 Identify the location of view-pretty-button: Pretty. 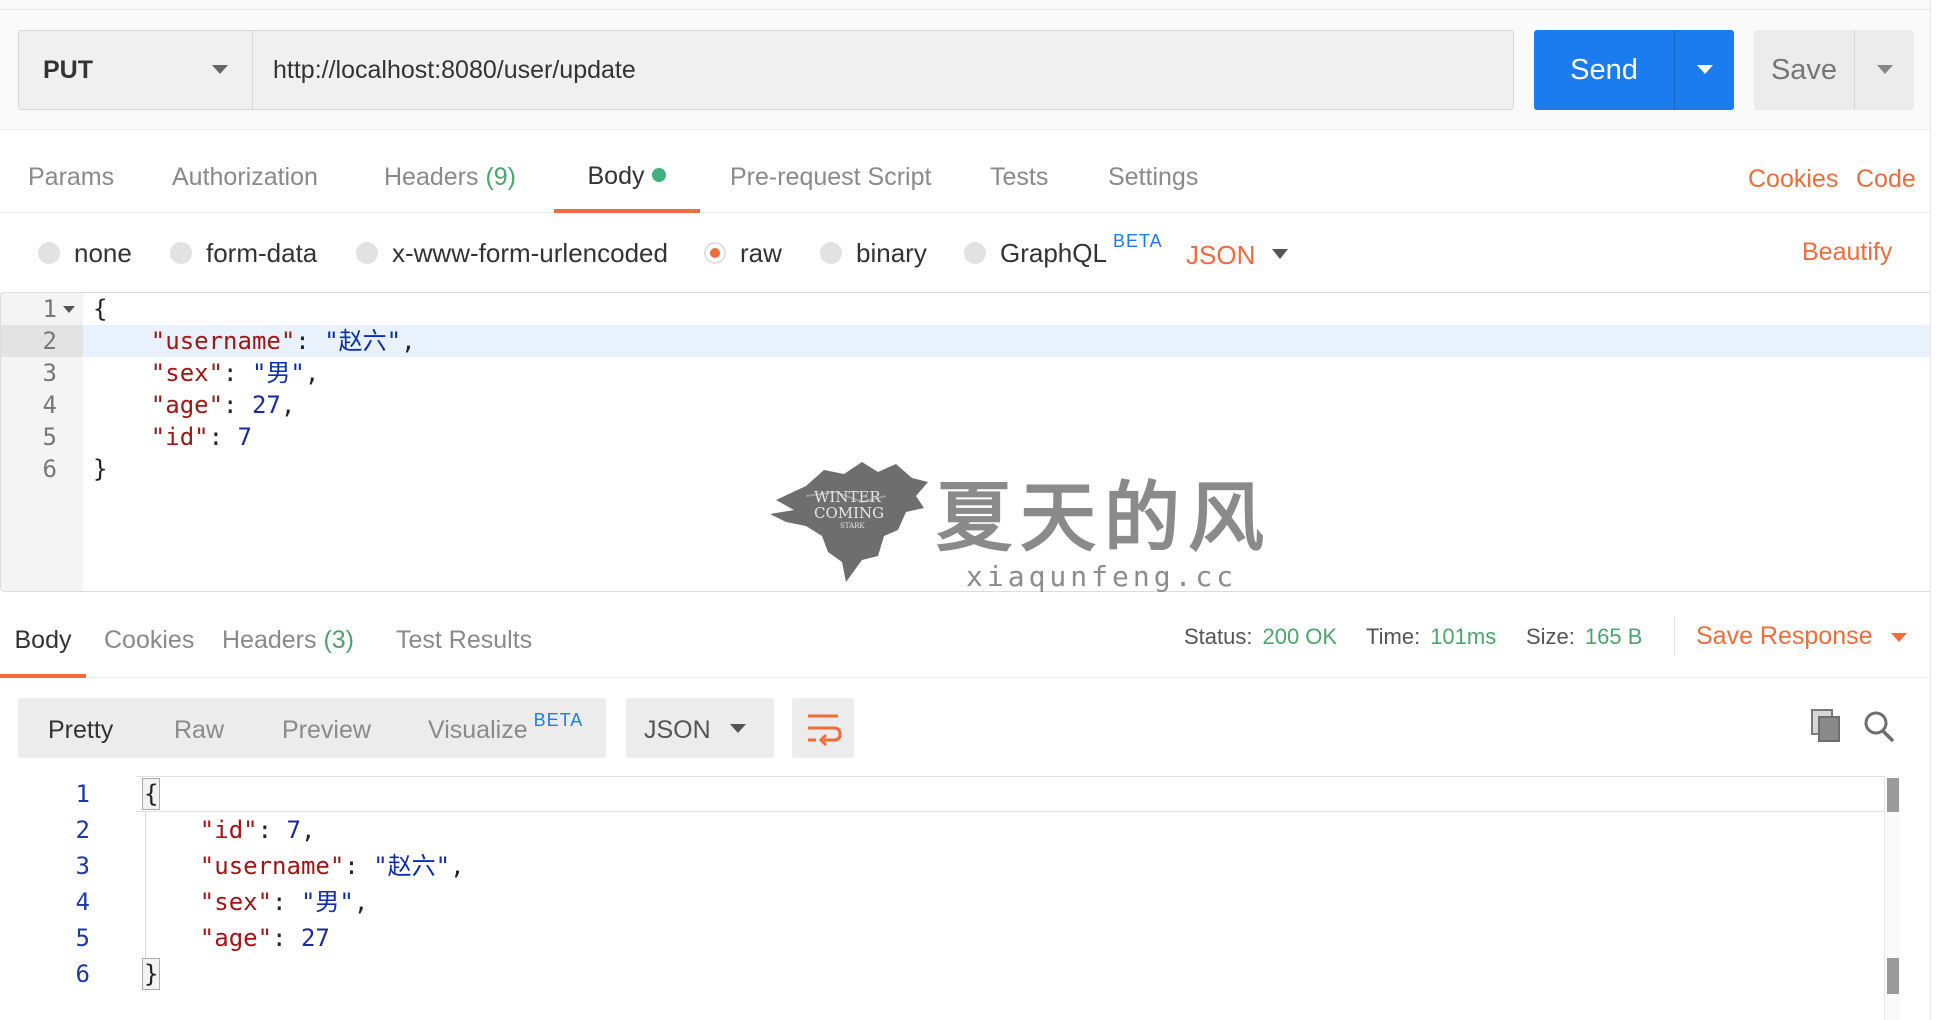
(80, 728).